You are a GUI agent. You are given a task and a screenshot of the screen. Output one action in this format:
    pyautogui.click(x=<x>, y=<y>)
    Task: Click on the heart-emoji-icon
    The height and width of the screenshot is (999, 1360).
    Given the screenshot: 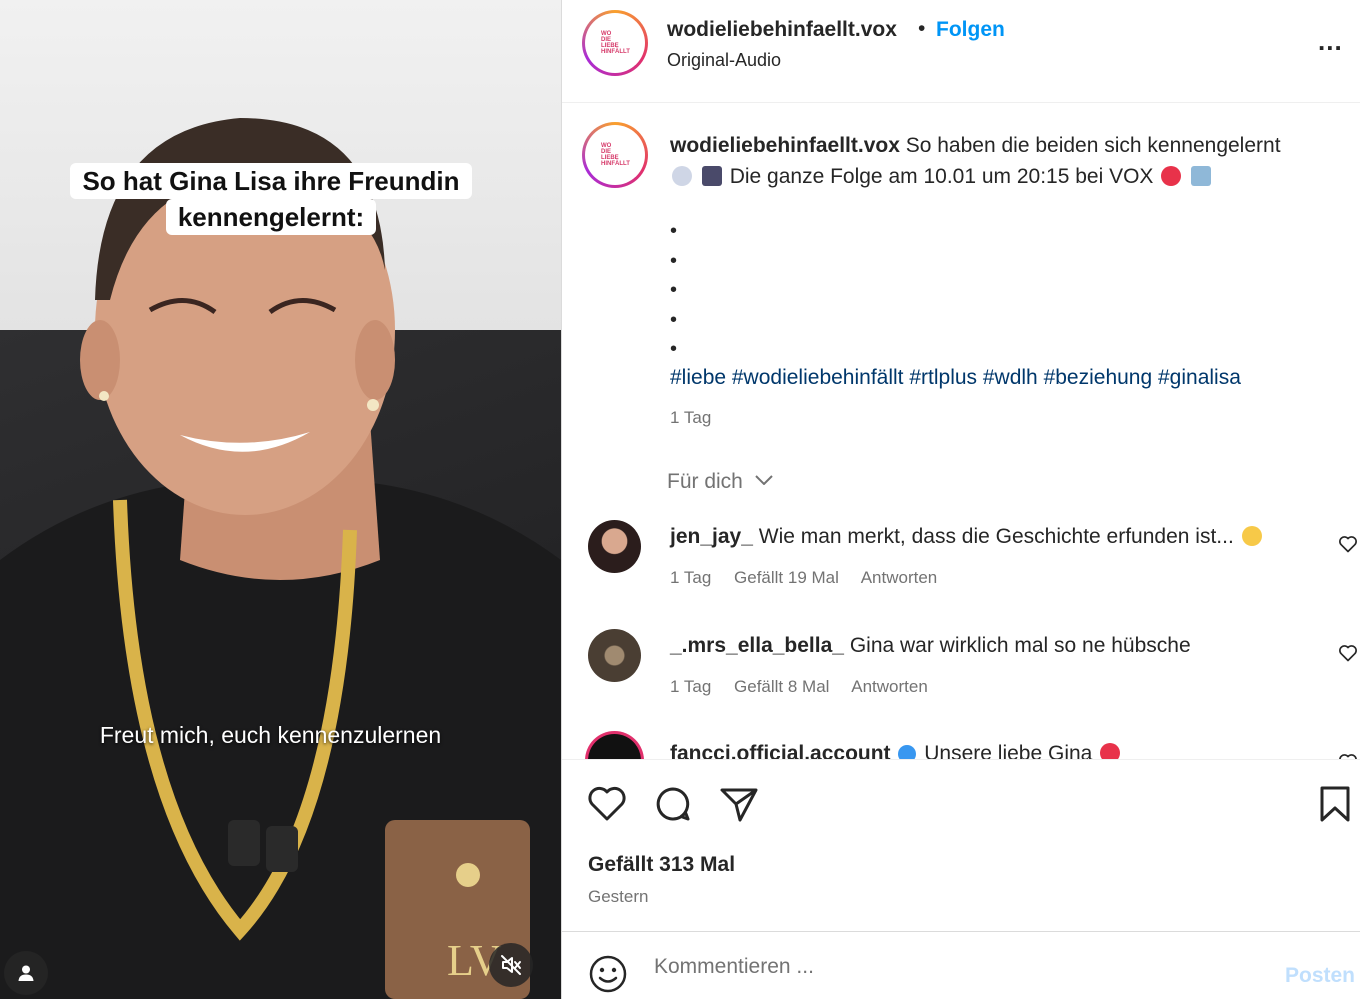 What is the action you would take?
    pyautogui.click(x=1110, y=751)
    